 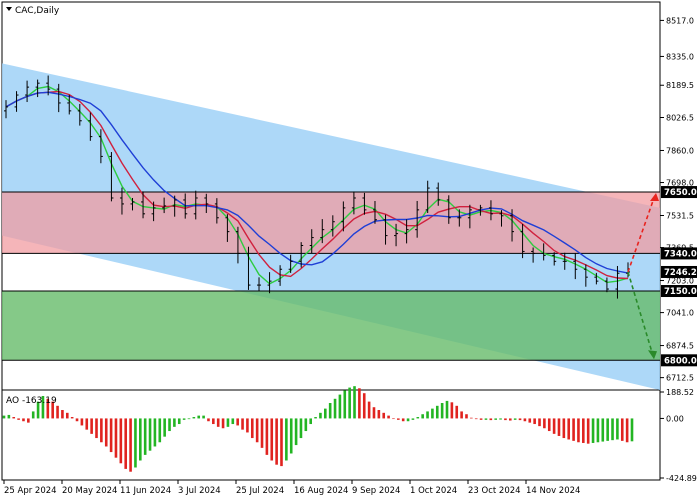 I want to click on time-tick-label: 9 Sep 2024, so click(x=376, y=491).